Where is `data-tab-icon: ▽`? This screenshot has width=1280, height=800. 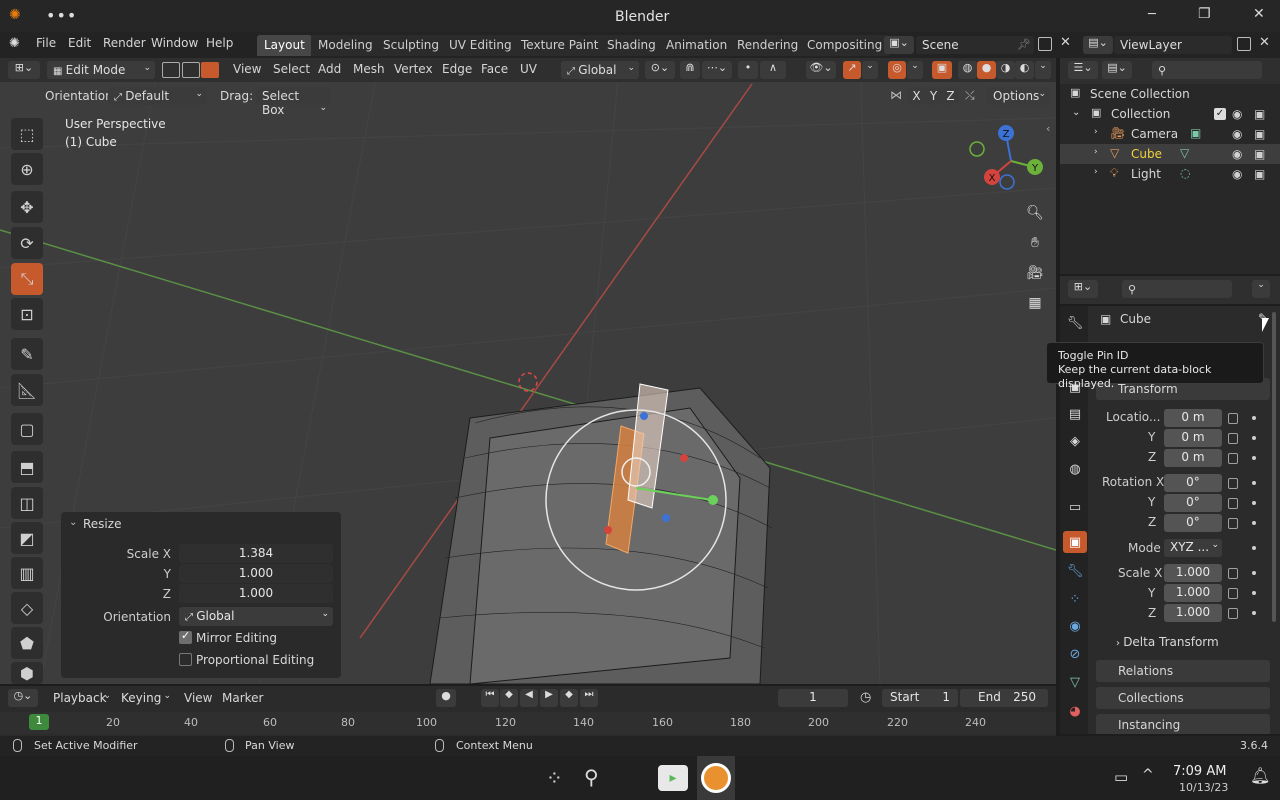
data-tab-icon: ▽ is located at coordinates (1075, 682).